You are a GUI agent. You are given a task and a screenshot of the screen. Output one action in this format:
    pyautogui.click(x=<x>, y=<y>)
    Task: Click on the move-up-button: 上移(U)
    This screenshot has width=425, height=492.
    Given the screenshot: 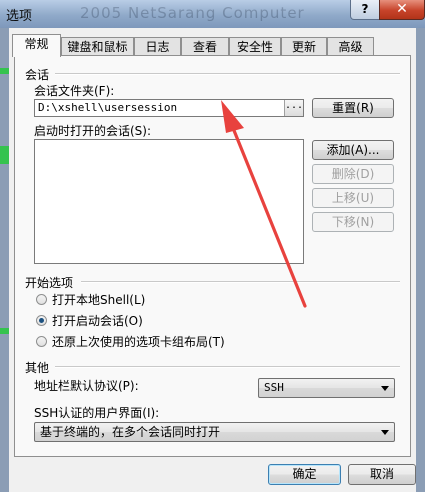 What is the action you would take?
    pyautogui.click(x=353, y=198)
    